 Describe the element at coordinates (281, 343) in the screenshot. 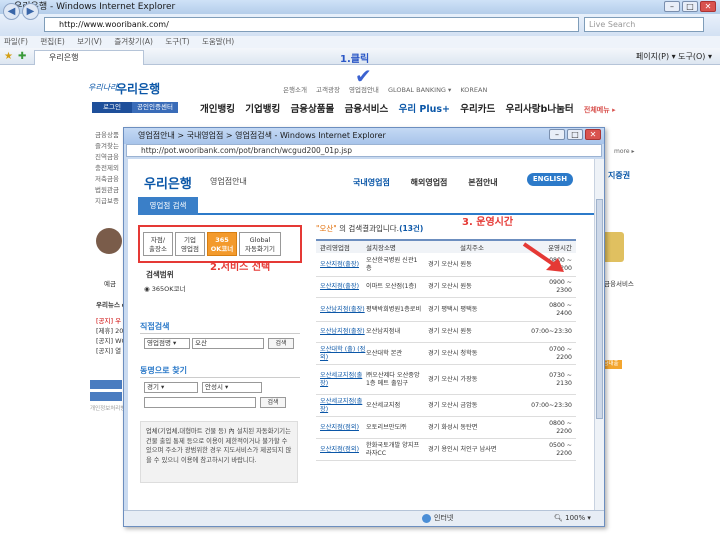

I see `direct-search-button: 검색` at that location.